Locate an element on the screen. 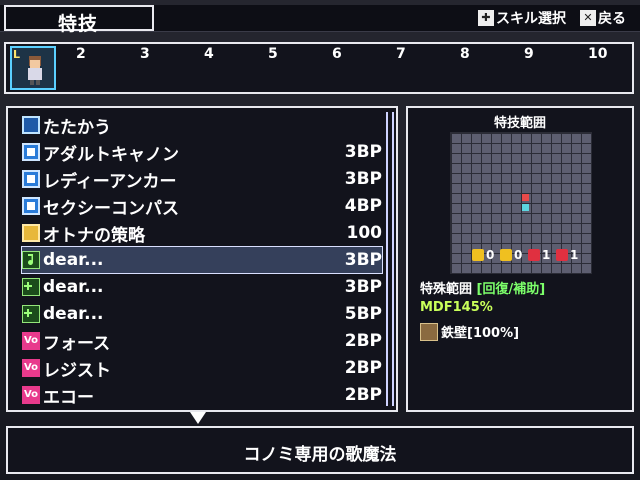  party-slot-1: L is located at coordinates (33, 68).